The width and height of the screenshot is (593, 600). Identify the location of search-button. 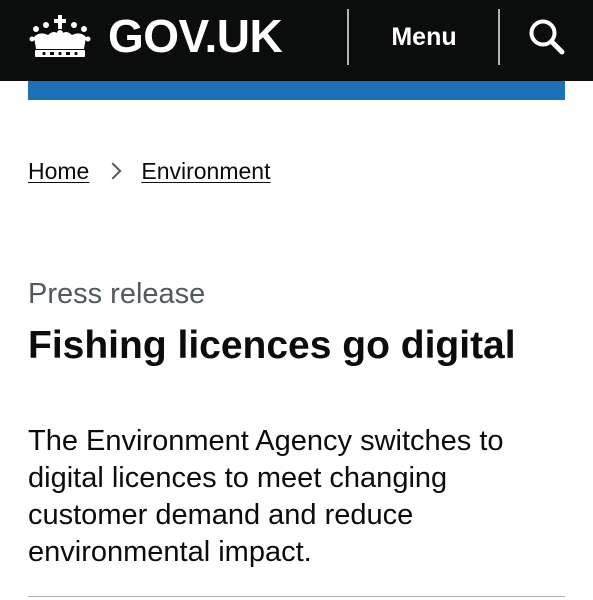
(547, 37).